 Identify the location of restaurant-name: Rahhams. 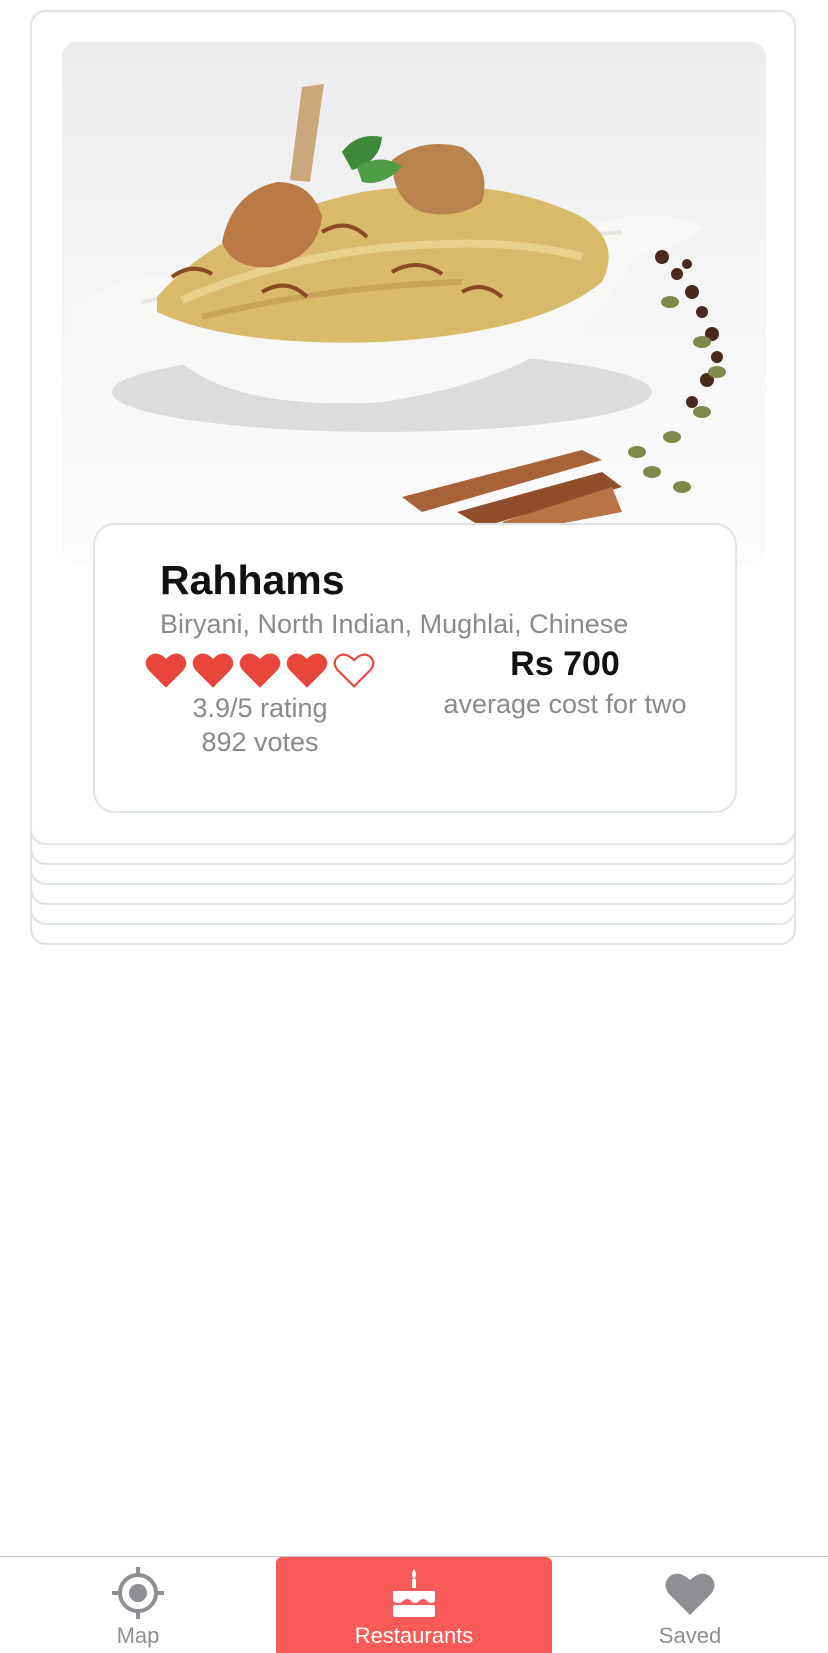
(252, 580).